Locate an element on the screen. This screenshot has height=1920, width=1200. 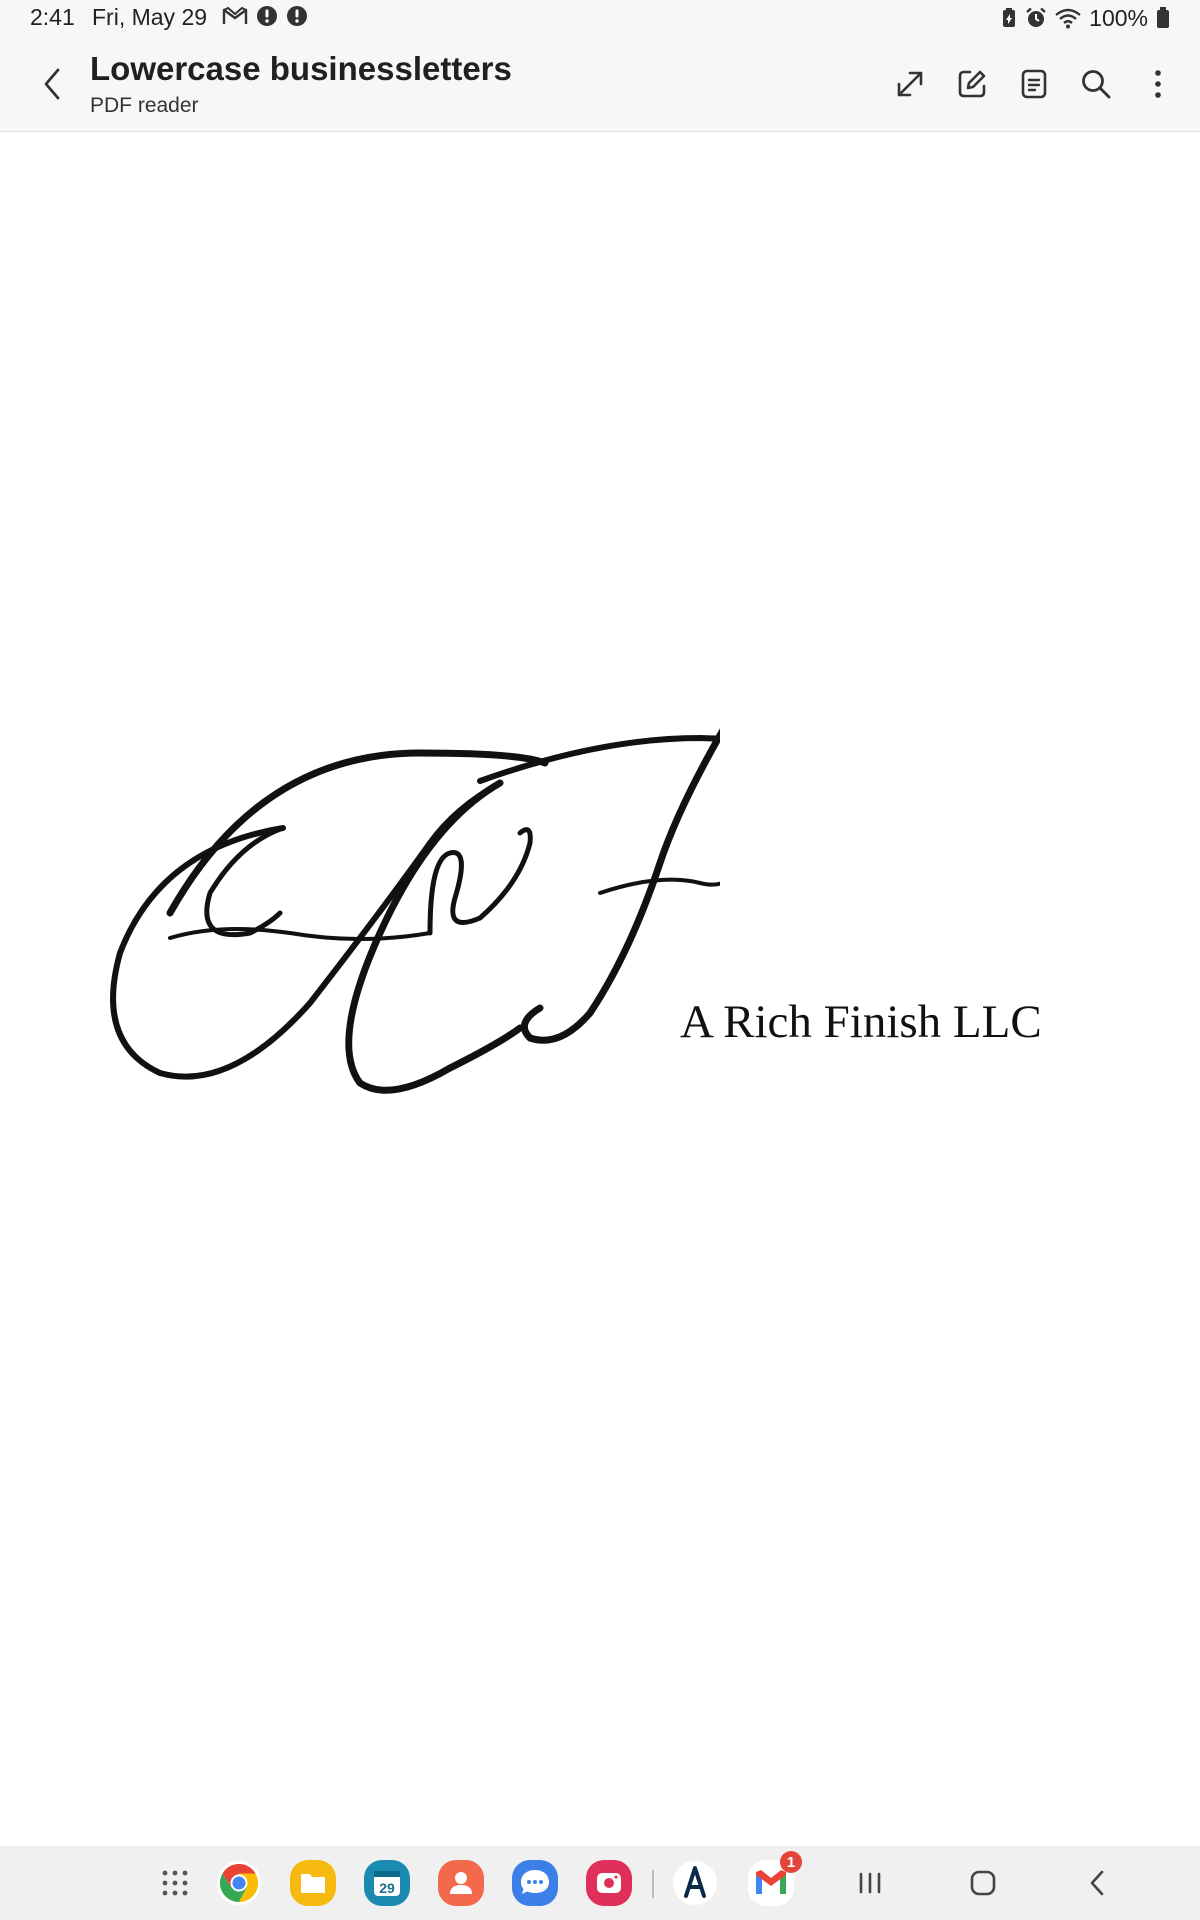
expand-icon is located at coordinates (910, 84).